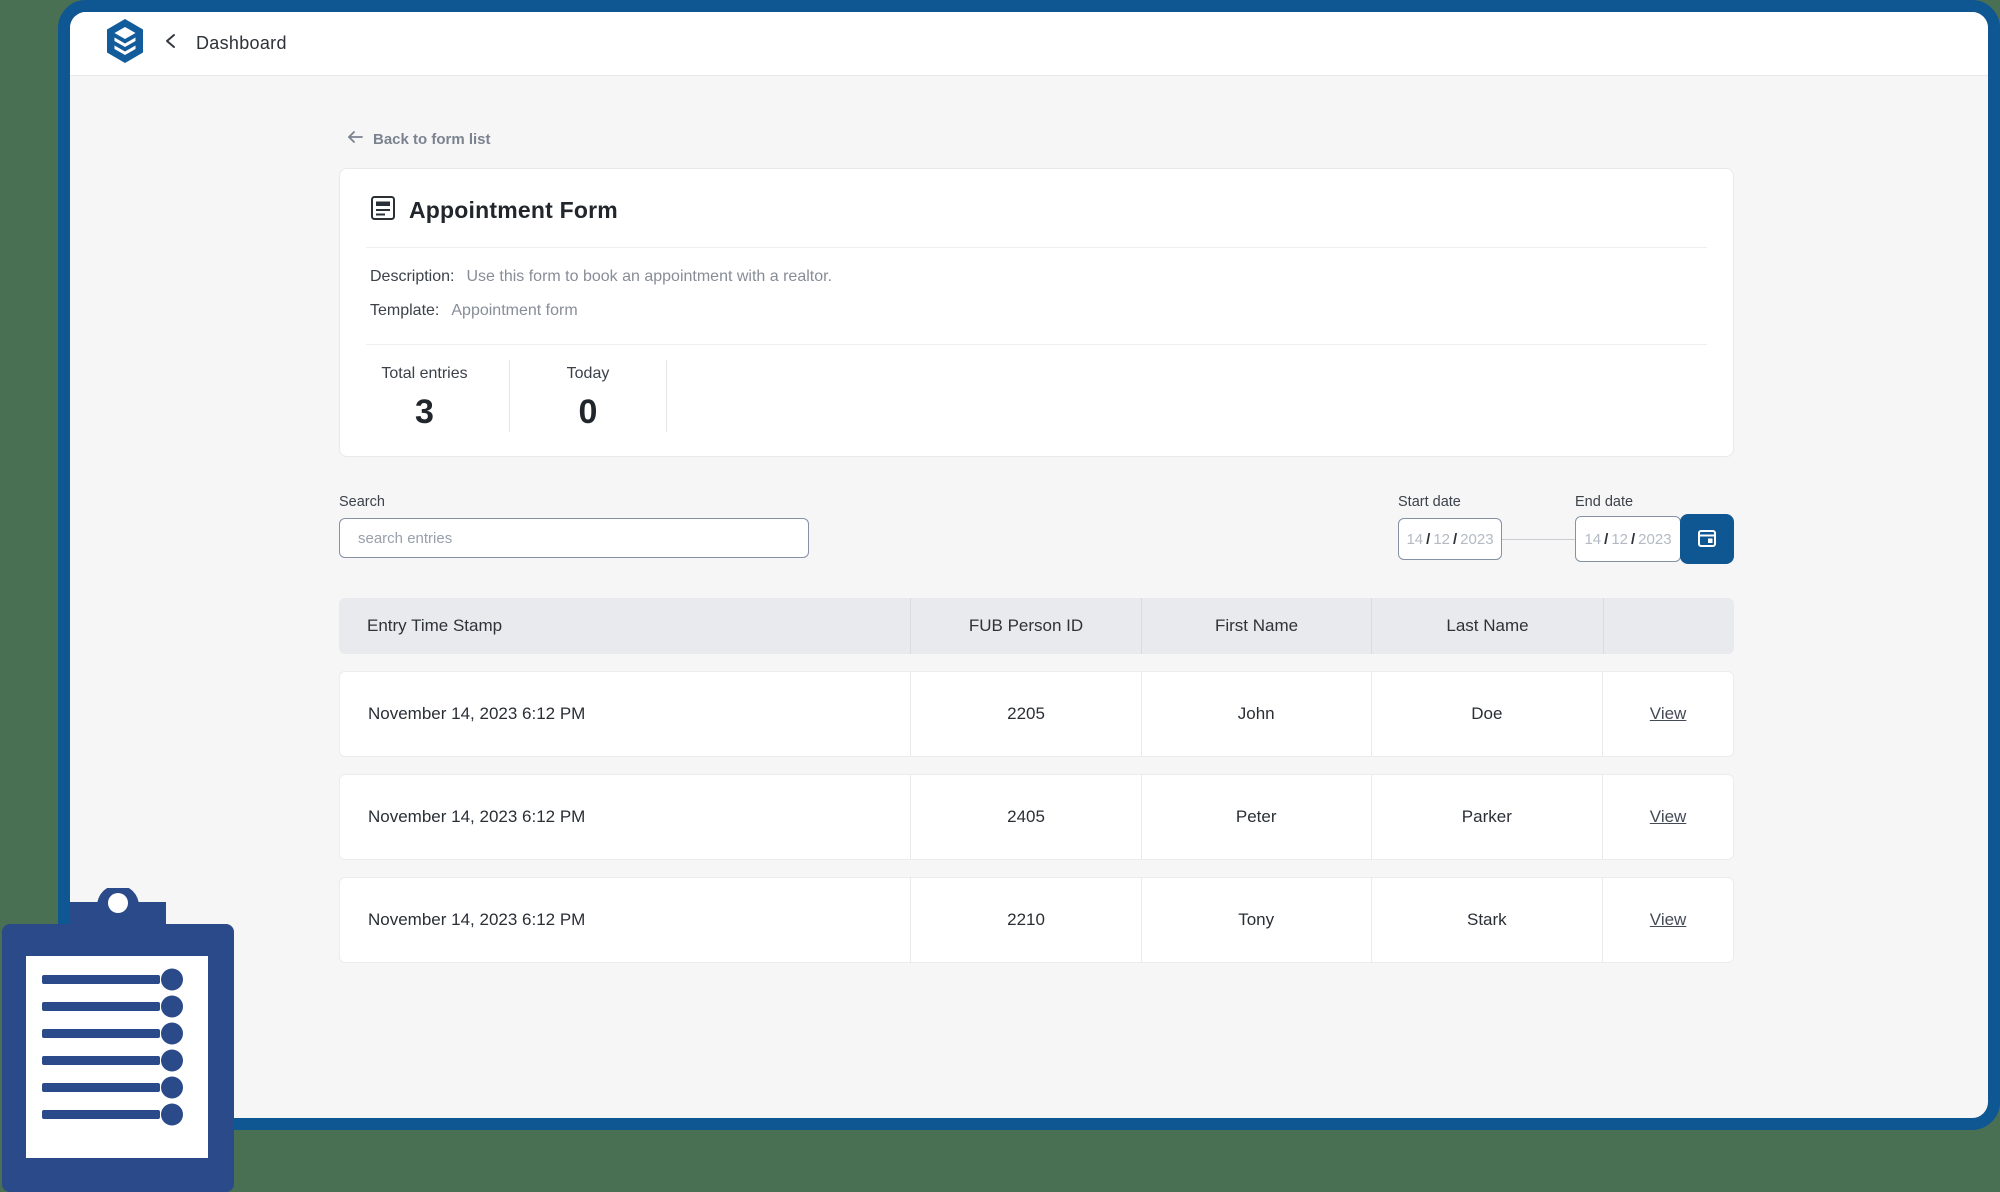 The width and height of the screenshot is (2000, 1192). What do you see at coordinates (171, 43) in the screenshot?
I see `chevron-left-icon` at bounding box center [171, 43].